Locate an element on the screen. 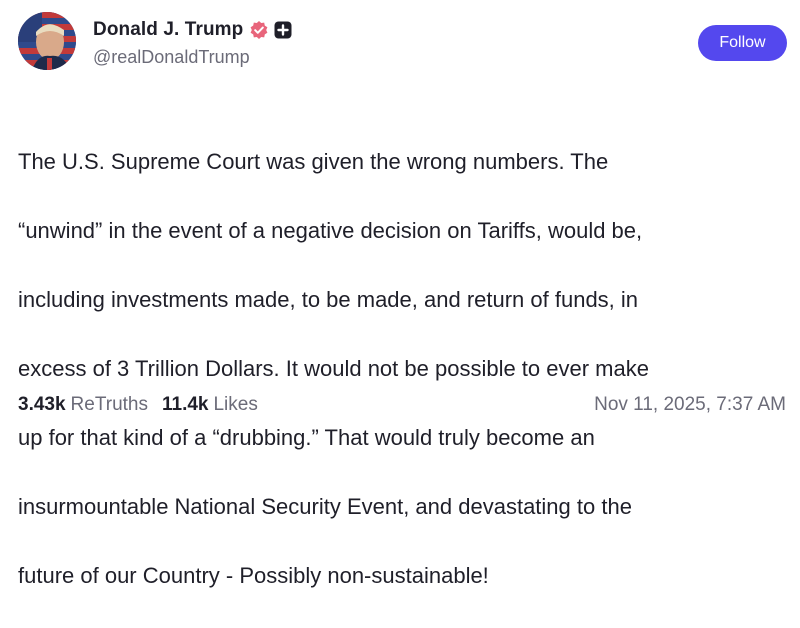 Image resolution: width=800 pixels, height=628 pixels. follow-button: Follow is located at coordinates (742, 43).